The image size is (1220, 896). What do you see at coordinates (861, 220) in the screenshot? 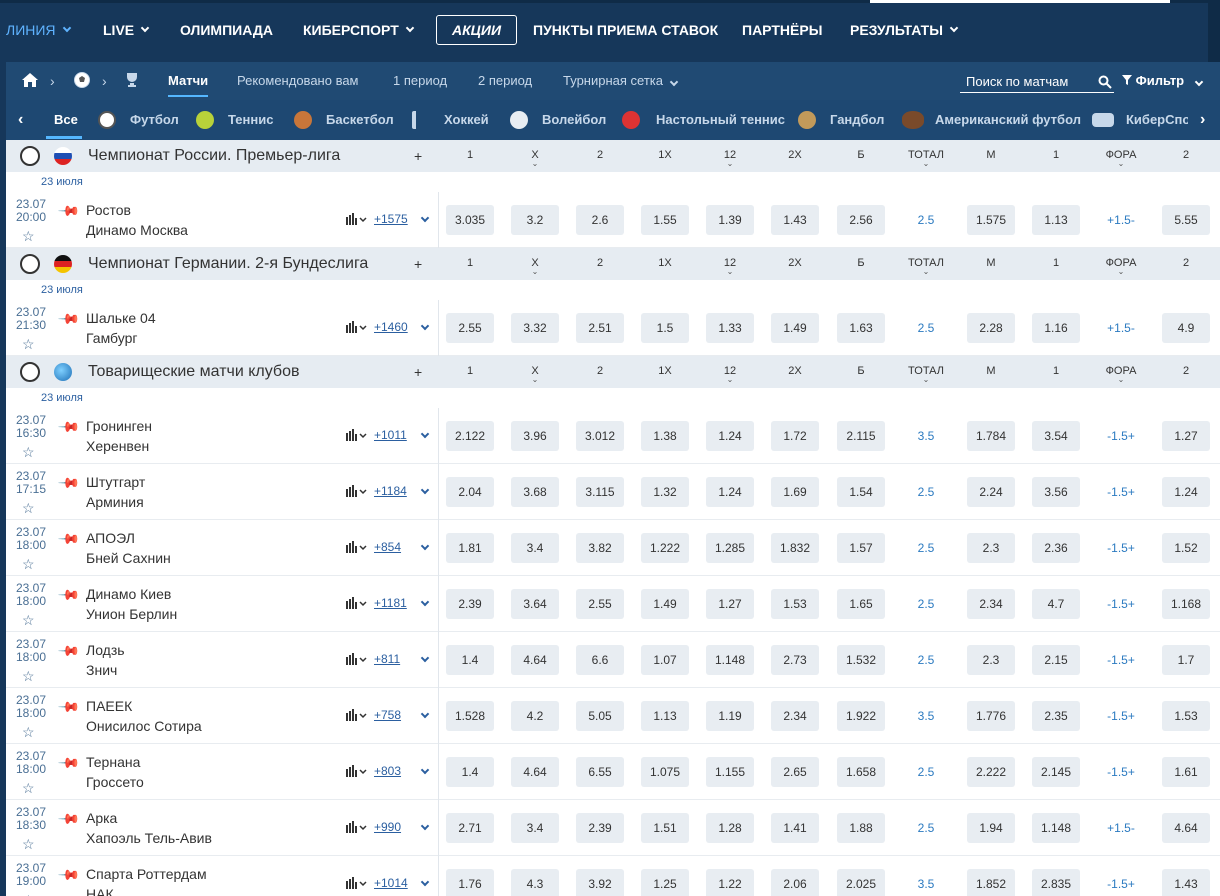
I see `odds-button: 2.56` at bounding box center [861, 220].